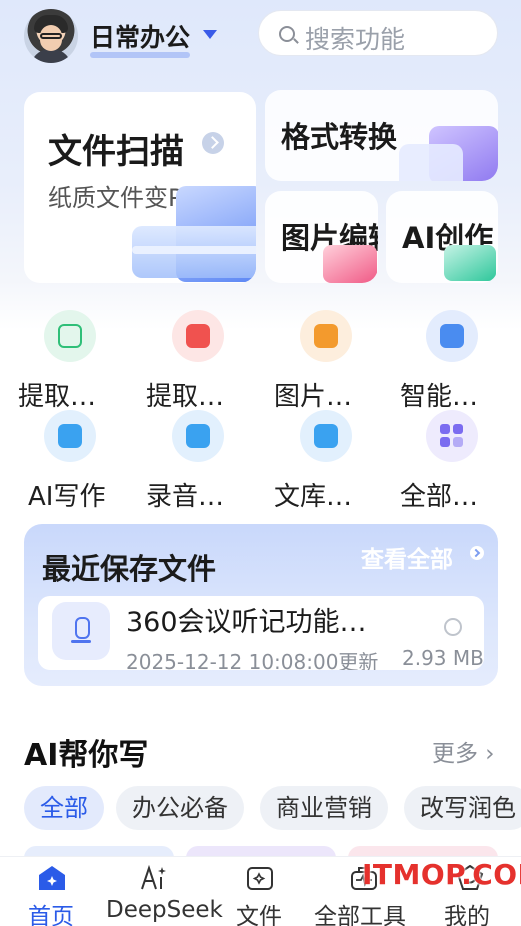  Describe the element at coordinates (455, 754) in the screenshot. I see `more-link-label: 更多` at that location.